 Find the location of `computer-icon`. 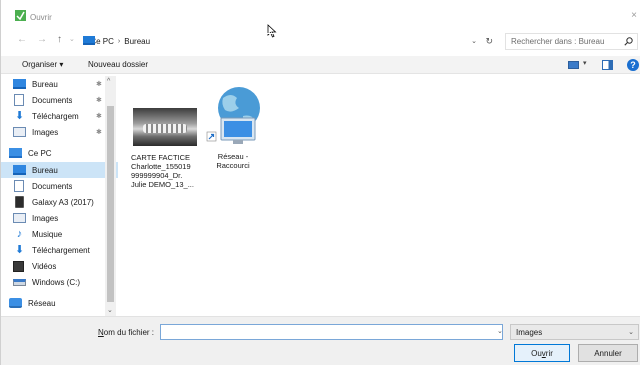

computer-icon is located at coordinates (15, 153).